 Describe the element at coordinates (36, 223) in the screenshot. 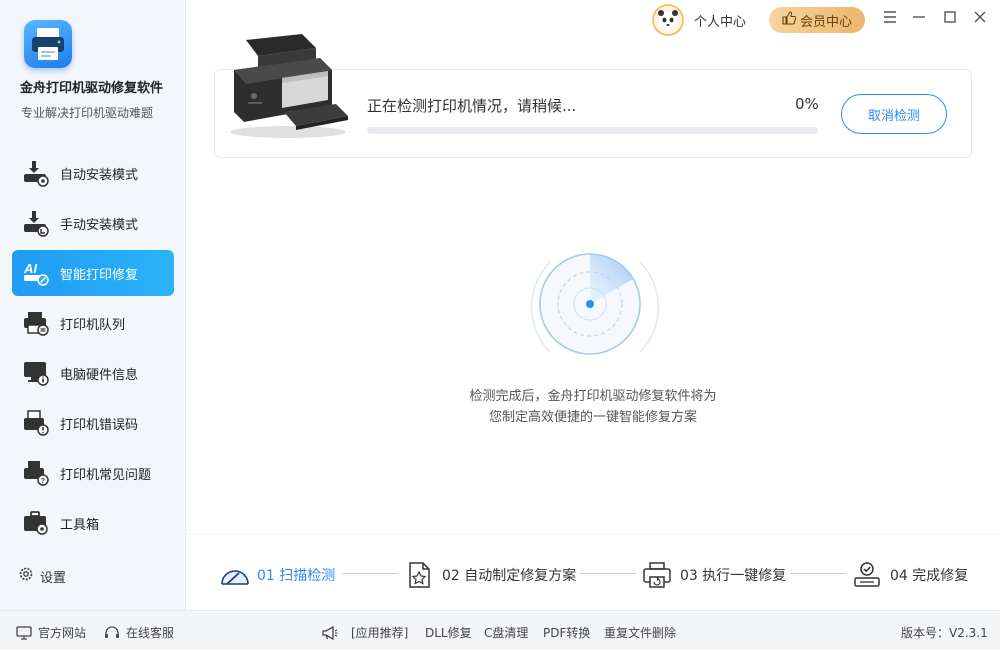

I see `manual-install-icon` at that location.